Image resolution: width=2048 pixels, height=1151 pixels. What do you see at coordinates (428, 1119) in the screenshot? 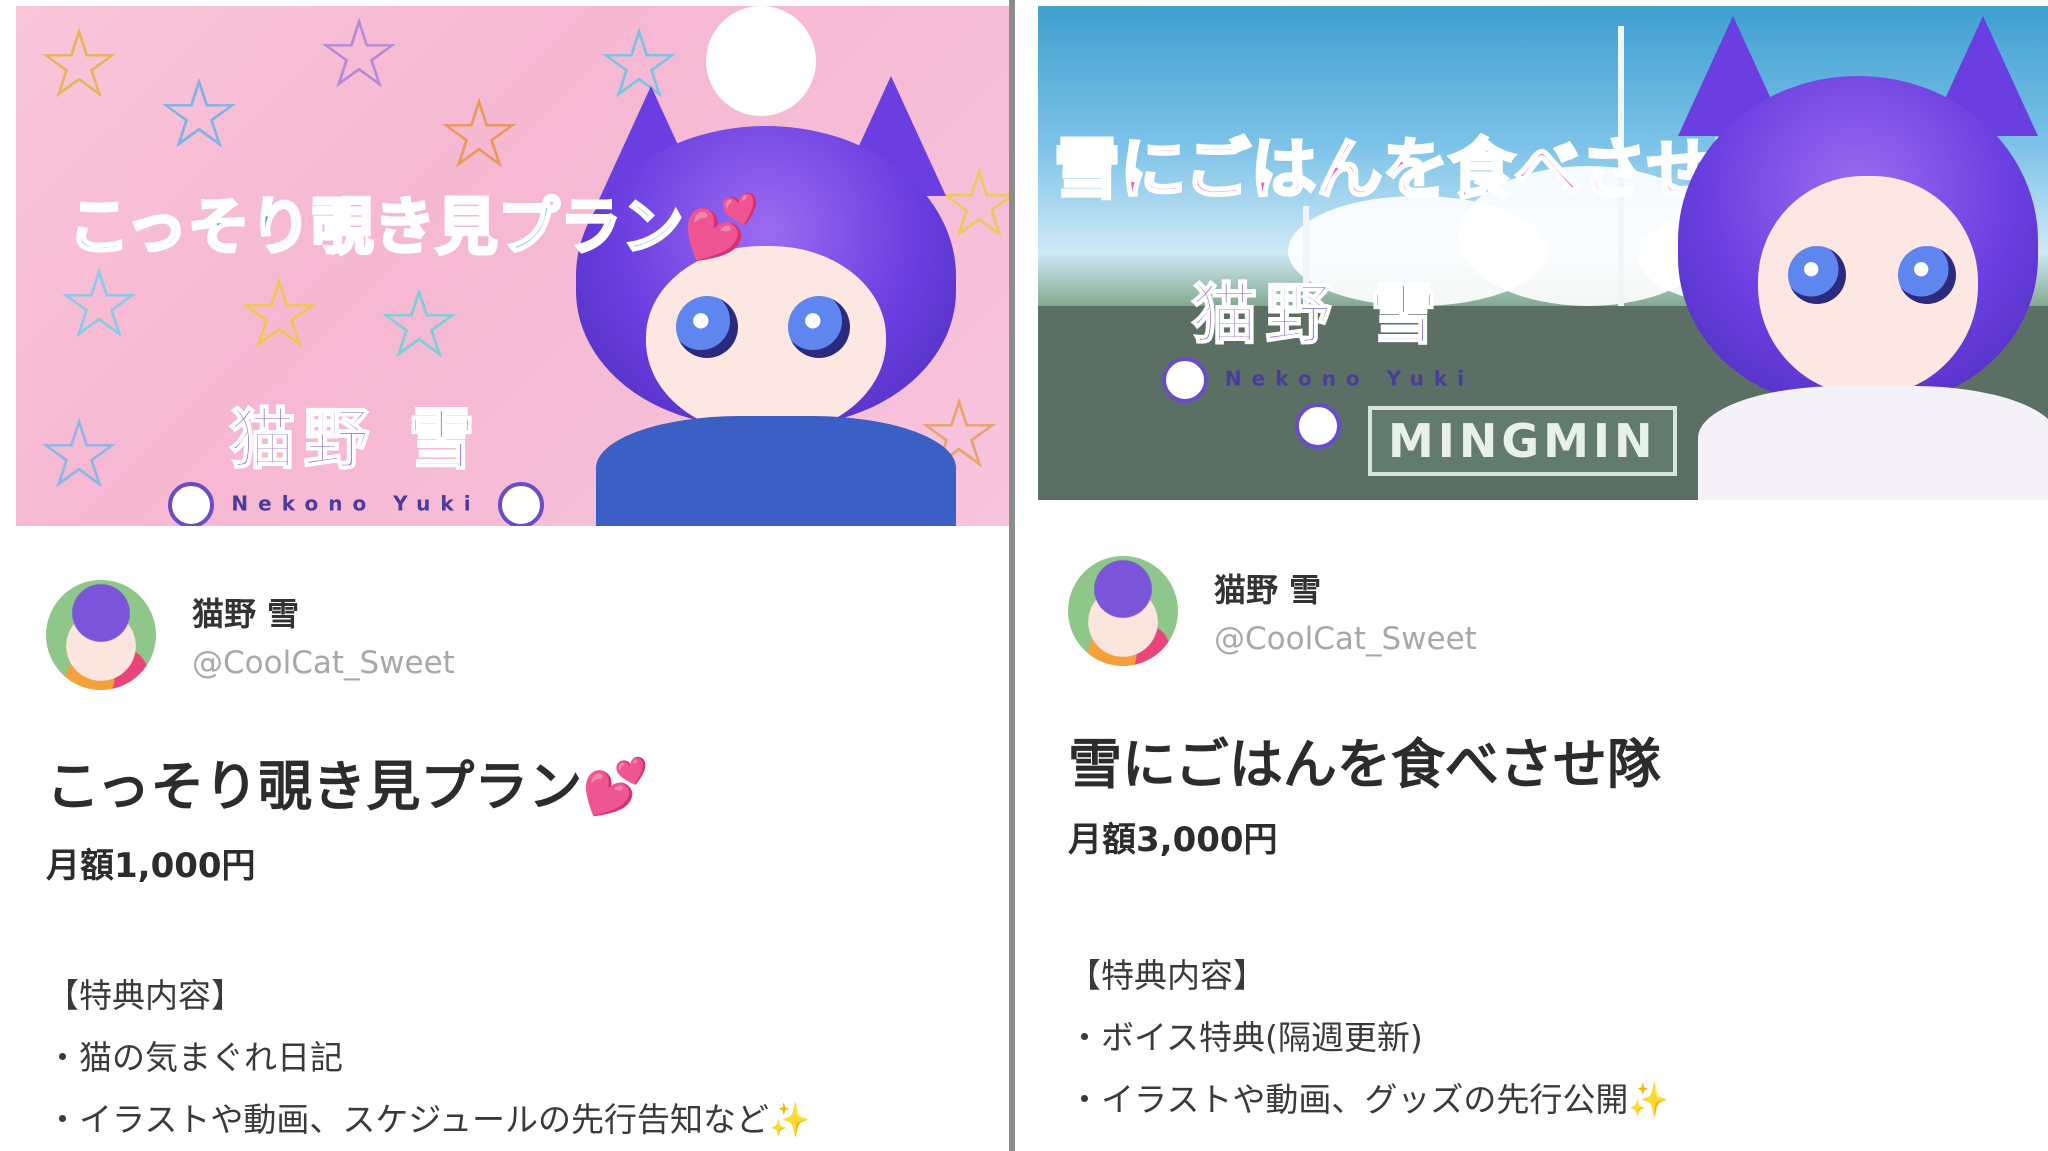
I see `benefit-item: ・イラストや動画、スケジュールの先行告知など✨` at bounding box center [428, 1119].